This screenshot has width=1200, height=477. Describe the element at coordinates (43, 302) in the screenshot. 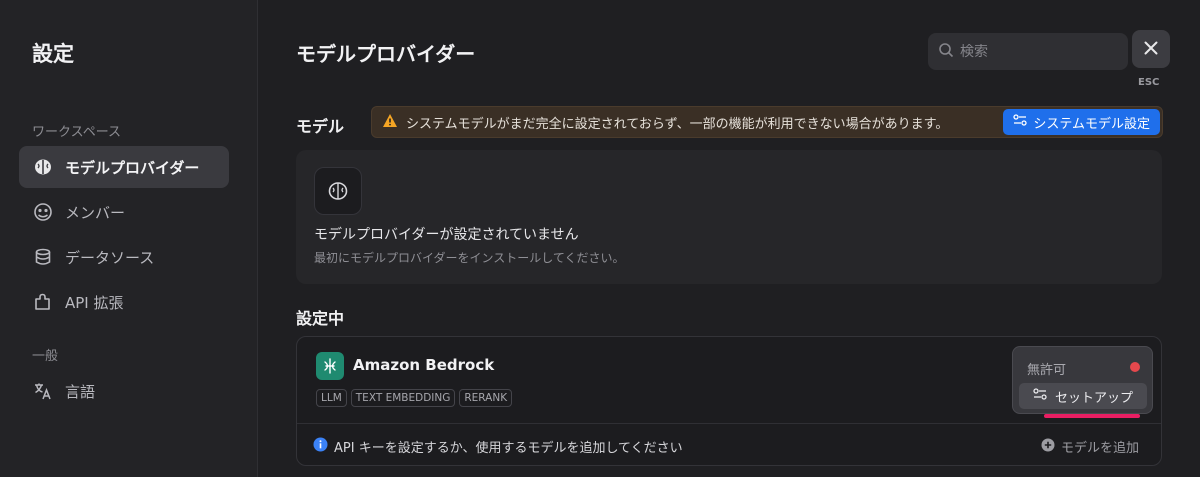

I see `puzzle-icon` at that location.